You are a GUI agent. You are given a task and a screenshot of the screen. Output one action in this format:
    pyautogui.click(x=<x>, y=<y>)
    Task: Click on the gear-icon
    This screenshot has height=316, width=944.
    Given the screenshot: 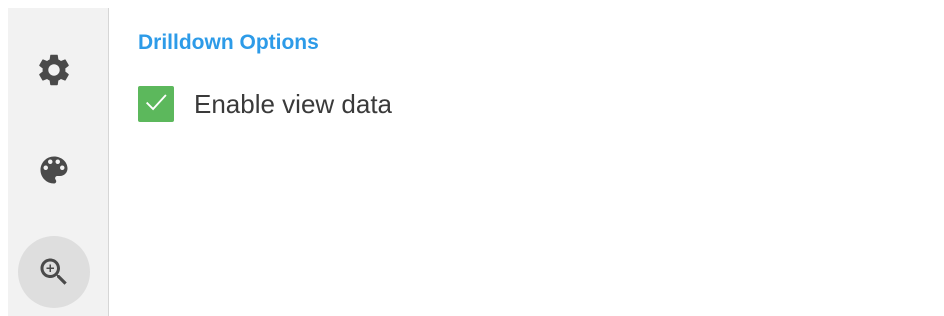 What is the action you would take?
    pyautogui.click(x=54, y=70)
    